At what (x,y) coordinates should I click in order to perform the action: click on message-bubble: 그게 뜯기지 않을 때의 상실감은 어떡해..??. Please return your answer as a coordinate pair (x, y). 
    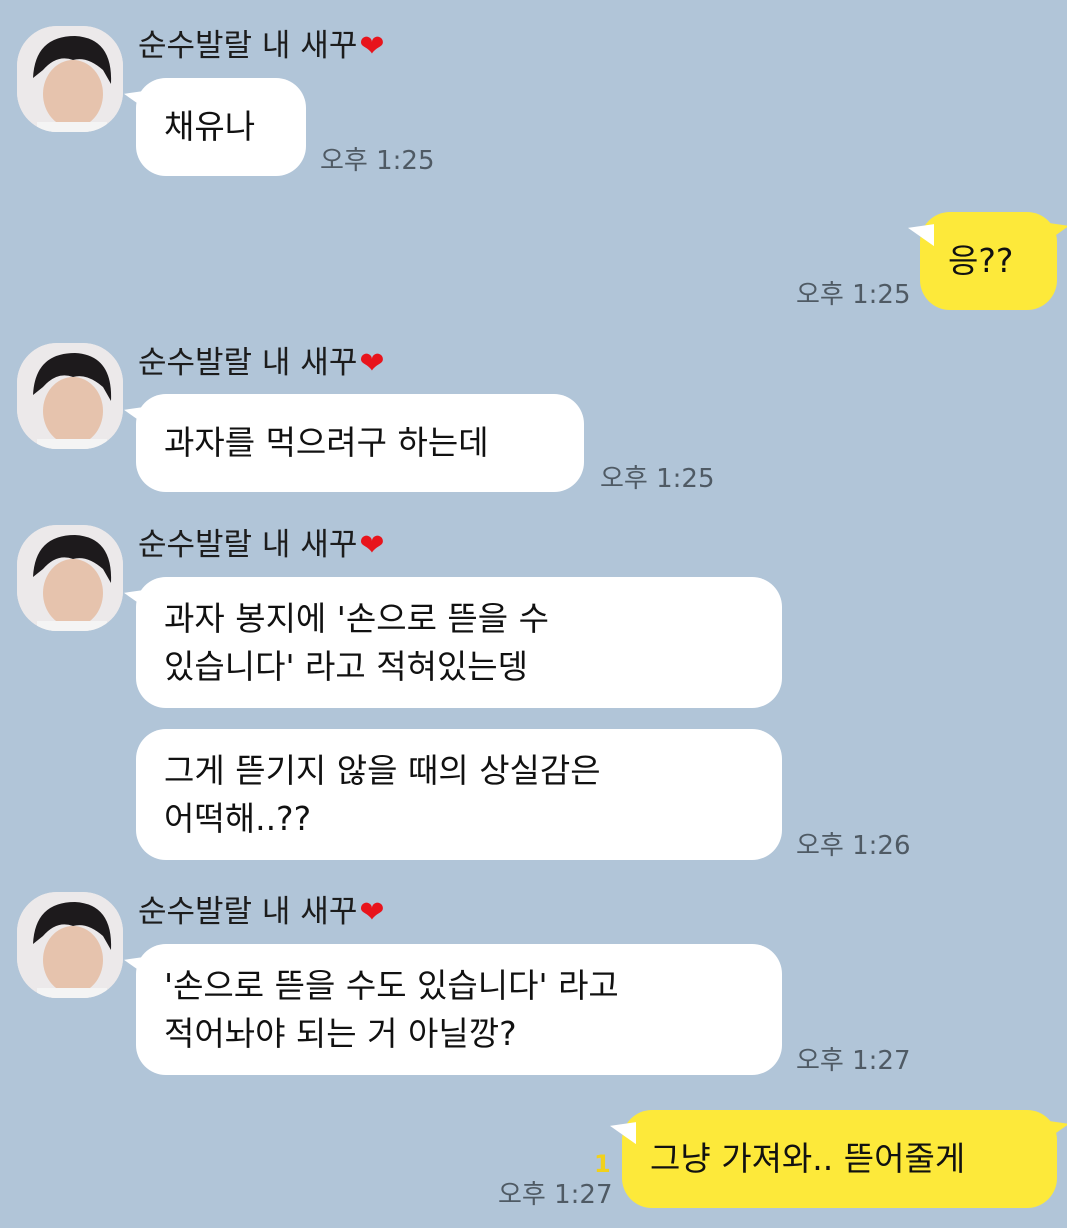
    Looking at the image, I should click on (459, 794).